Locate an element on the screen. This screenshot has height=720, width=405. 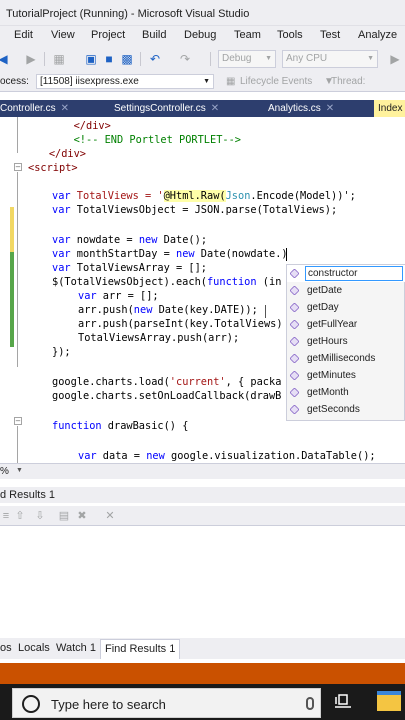
tab-label: Index is located at coordinates (390, 108).